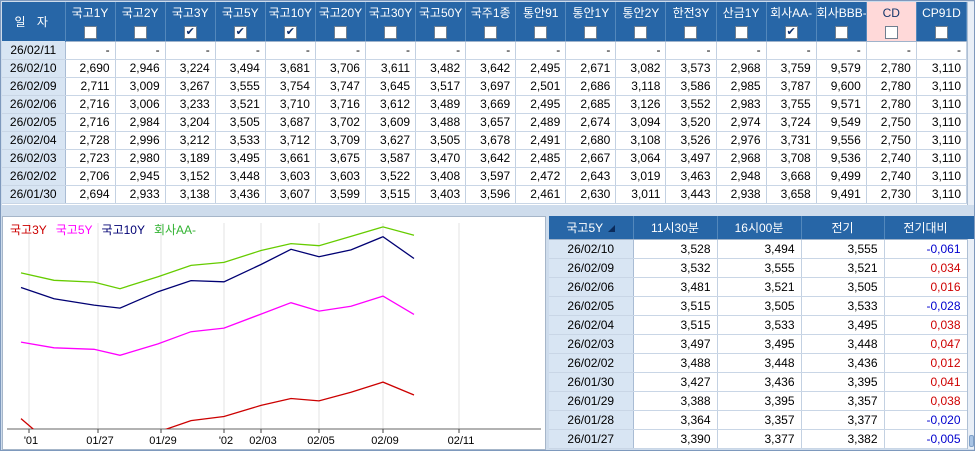  I want to click on value-cell: 2,716, so click(90, 104).